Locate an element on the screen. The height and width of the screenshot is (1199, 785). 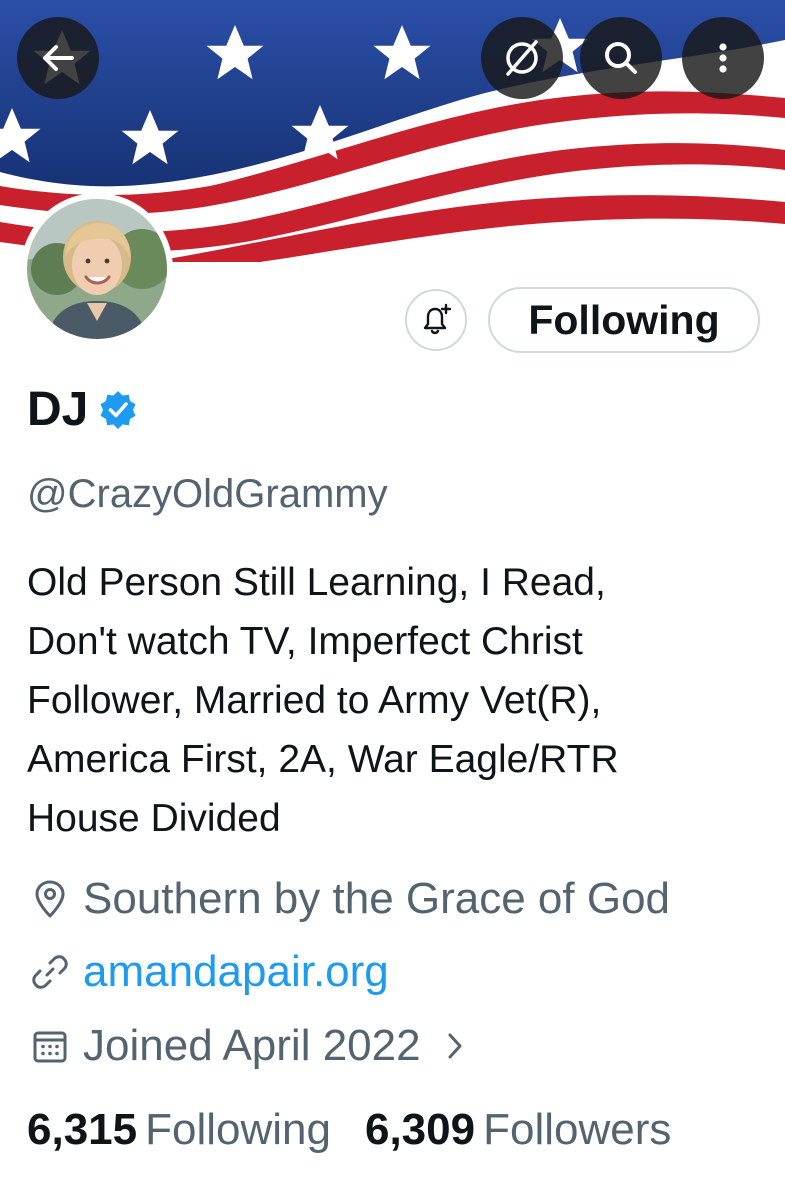
followers-stat: 6,309 Followers is located at coordinates (518, 1130).